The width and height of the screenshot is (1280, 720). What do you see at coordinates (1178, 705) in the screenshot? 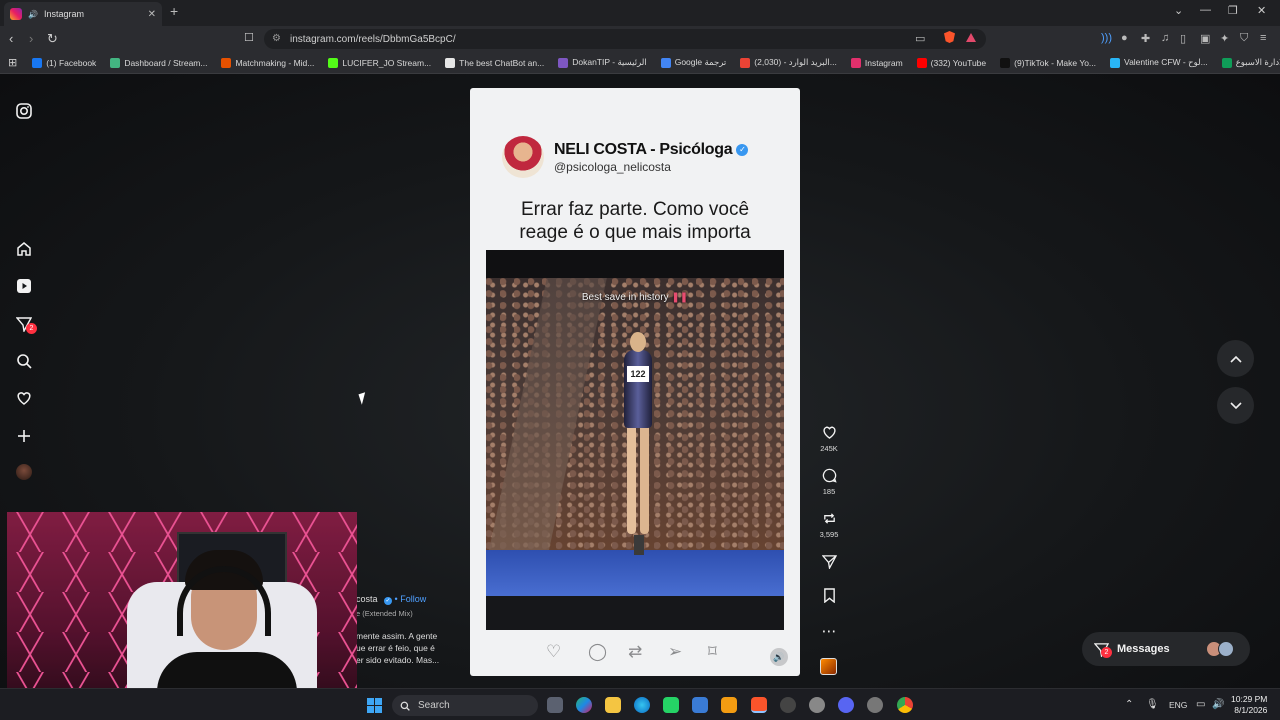
I see `language-indicator: ENG` at bounding box center [1178, 705].